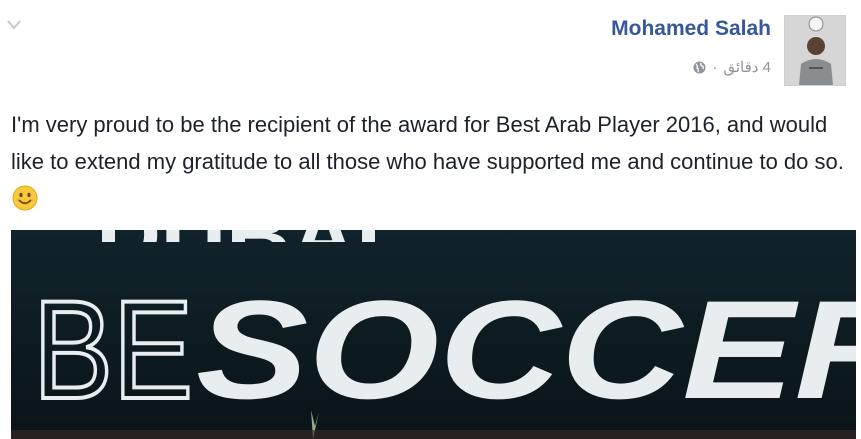  I want to click on post-meta: · 4 دقائق, so click(732, 67).